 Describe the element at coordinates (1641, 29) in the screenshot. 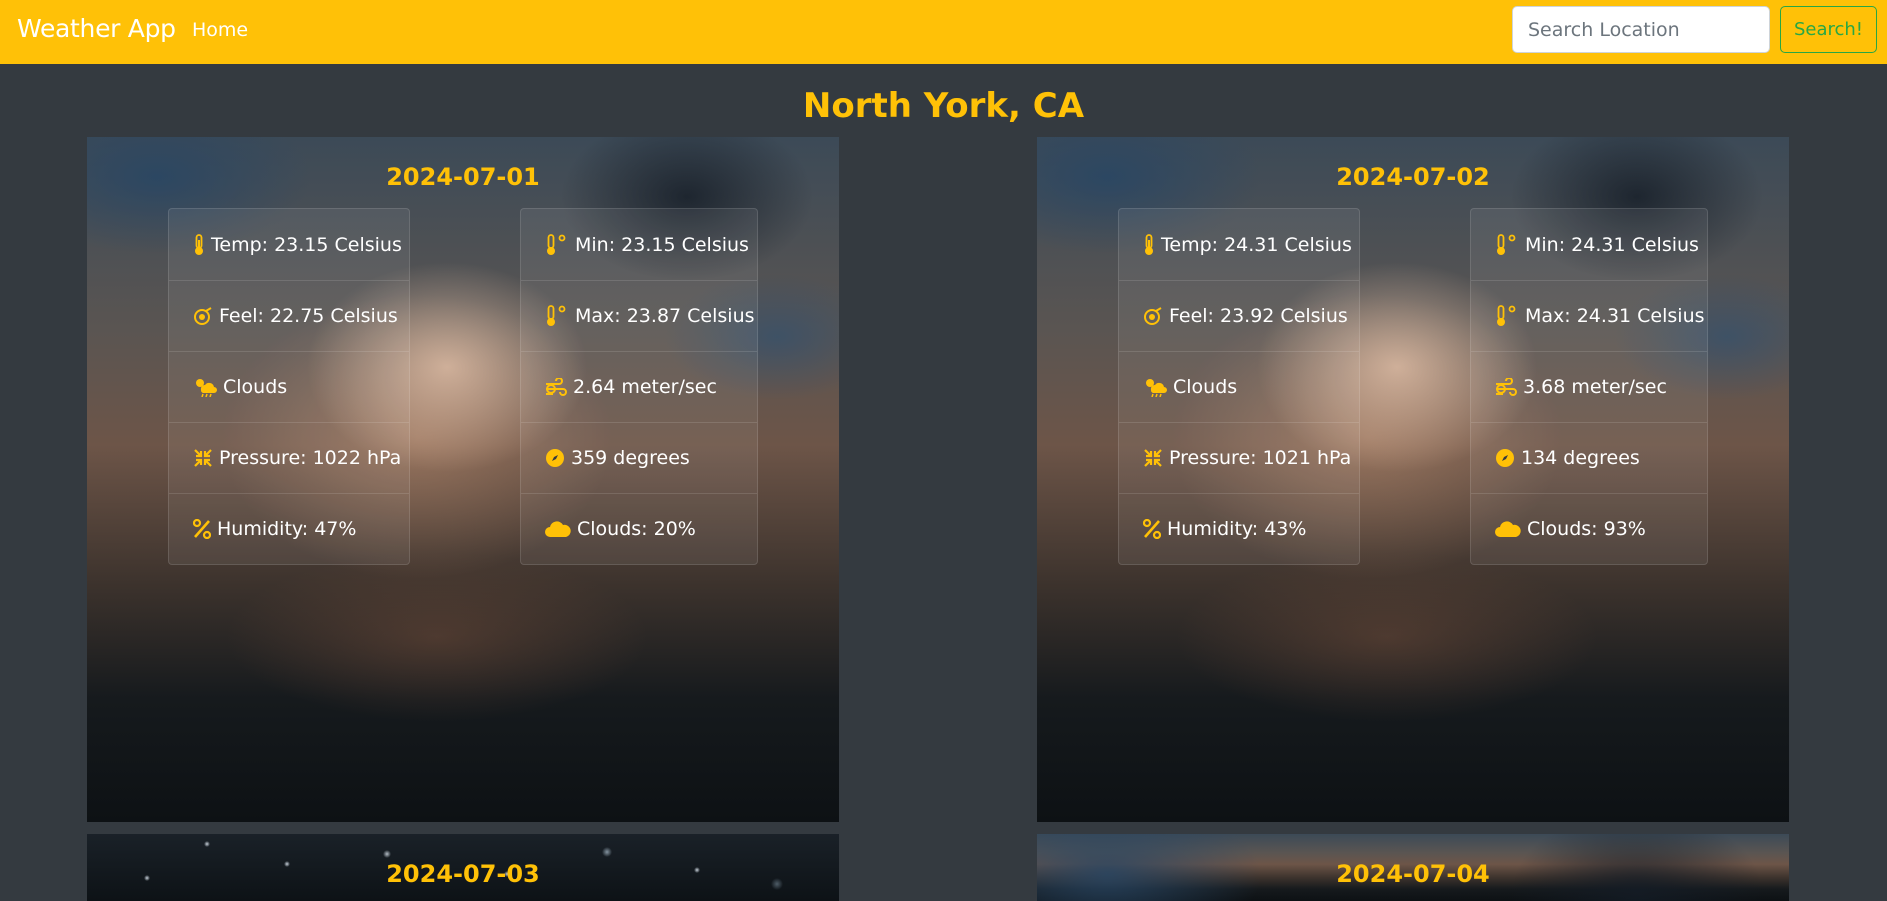

I see `search-input` at that location.